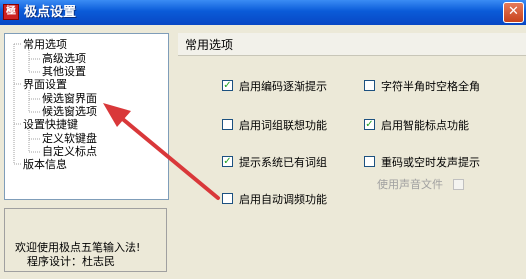  I want to click on app-logo-icon: 極, so click(11, 12).